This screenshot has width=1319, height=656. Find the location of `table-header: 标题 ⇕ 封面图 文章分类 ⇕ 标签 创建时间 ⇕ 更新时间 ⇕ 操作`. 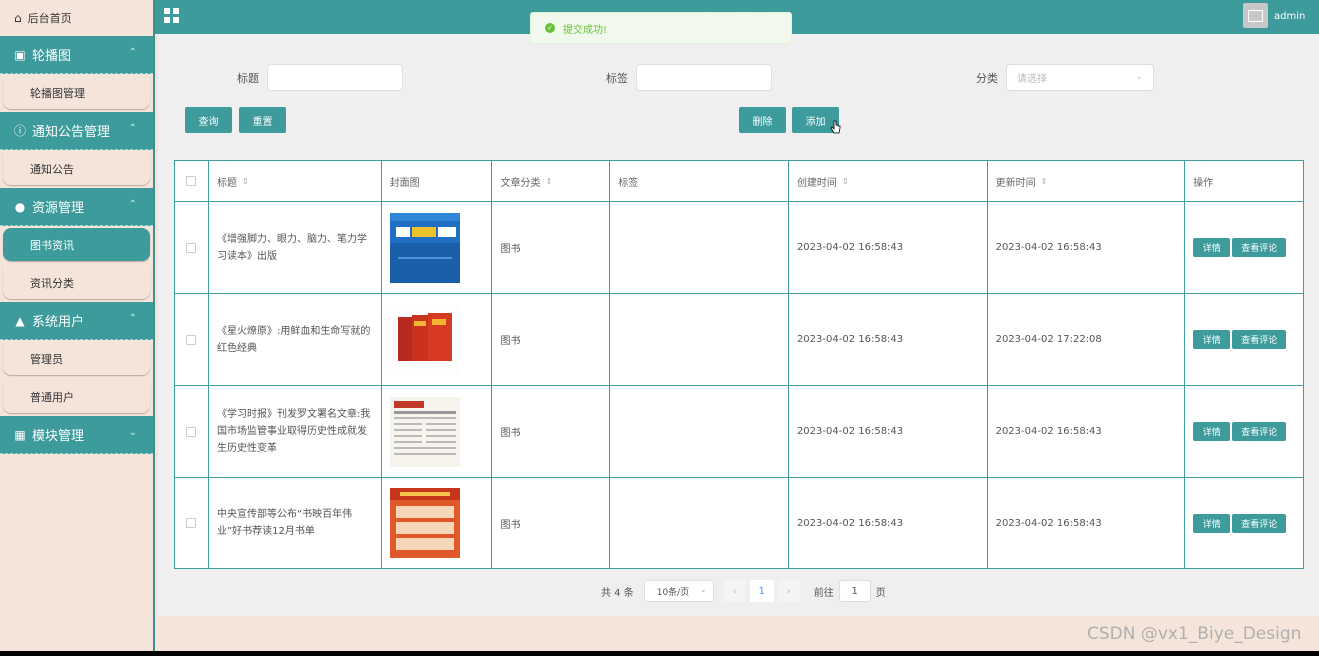

table-header: 标题 ⇕ 封面图 文章分类 ⇕ 标签 创建时间 ⇕ 更新时间 ⇕ 操作 is located at coordinates (739, 181).